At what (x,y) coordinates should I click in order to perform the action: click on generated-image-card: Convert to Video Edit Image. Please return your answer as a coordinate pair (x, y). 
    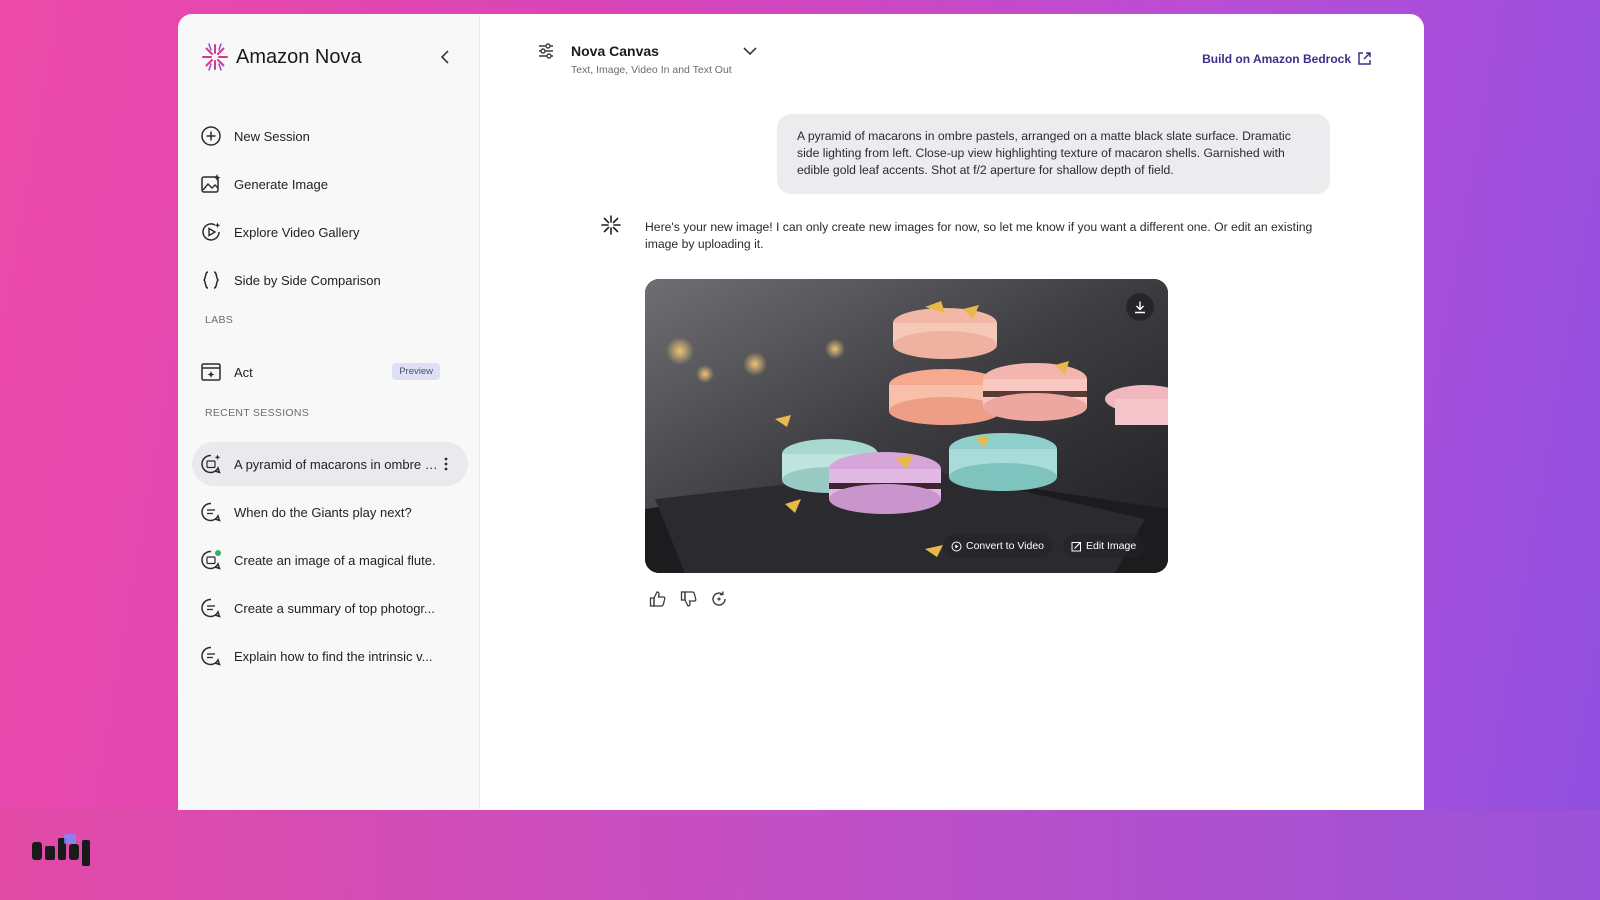
    Looking at the image, I should click on (906, 426).